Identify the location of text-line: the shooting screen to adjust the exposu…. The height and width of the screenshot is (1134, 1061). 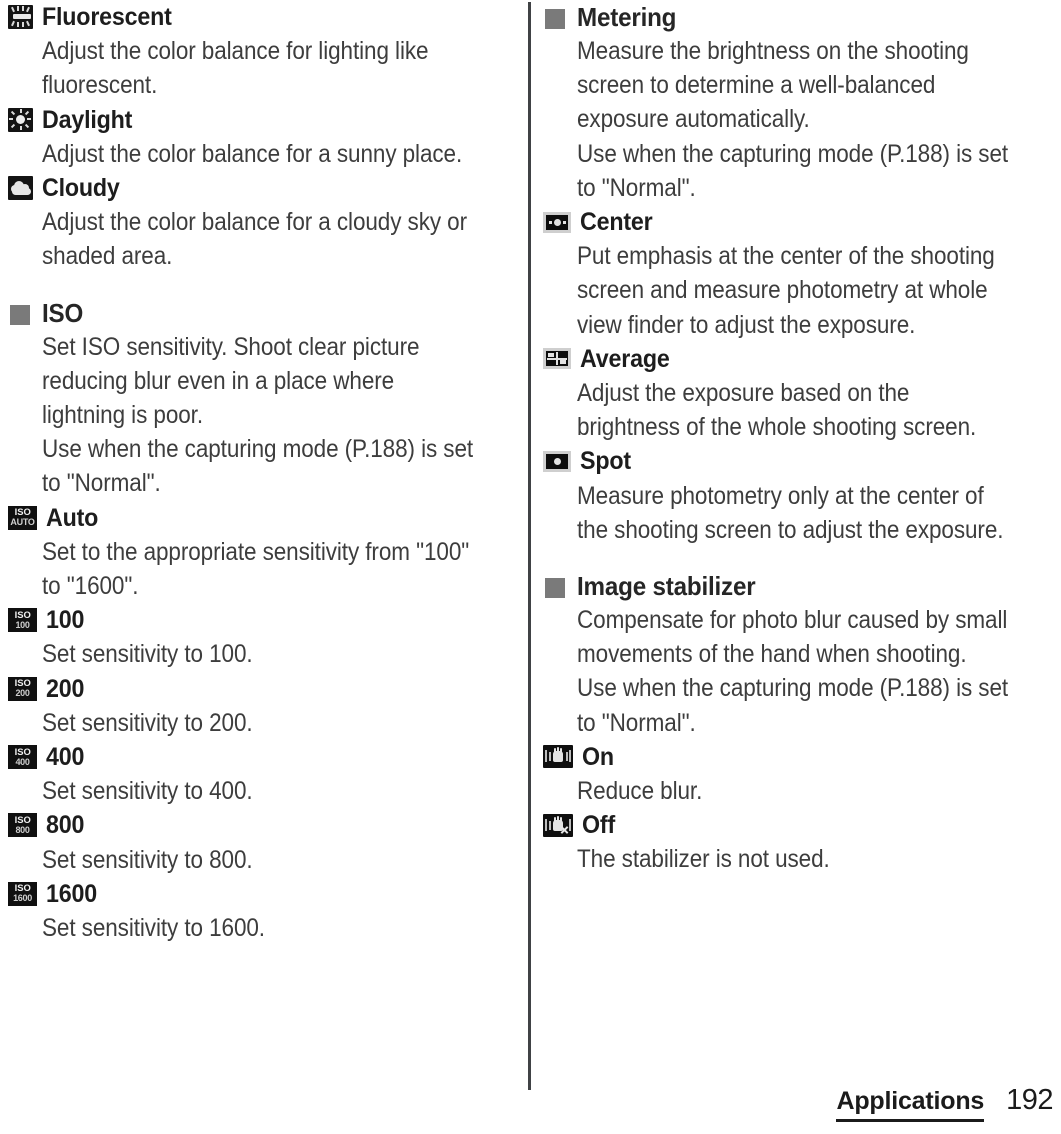
(790, 529).